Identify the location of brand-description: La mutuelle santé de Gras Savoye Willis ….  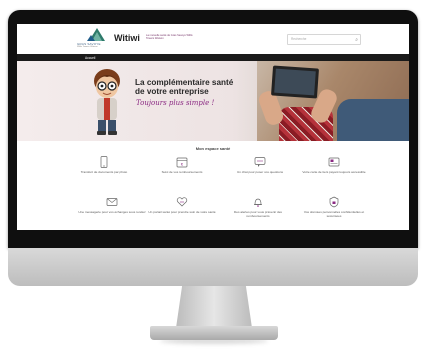
(169, 37).